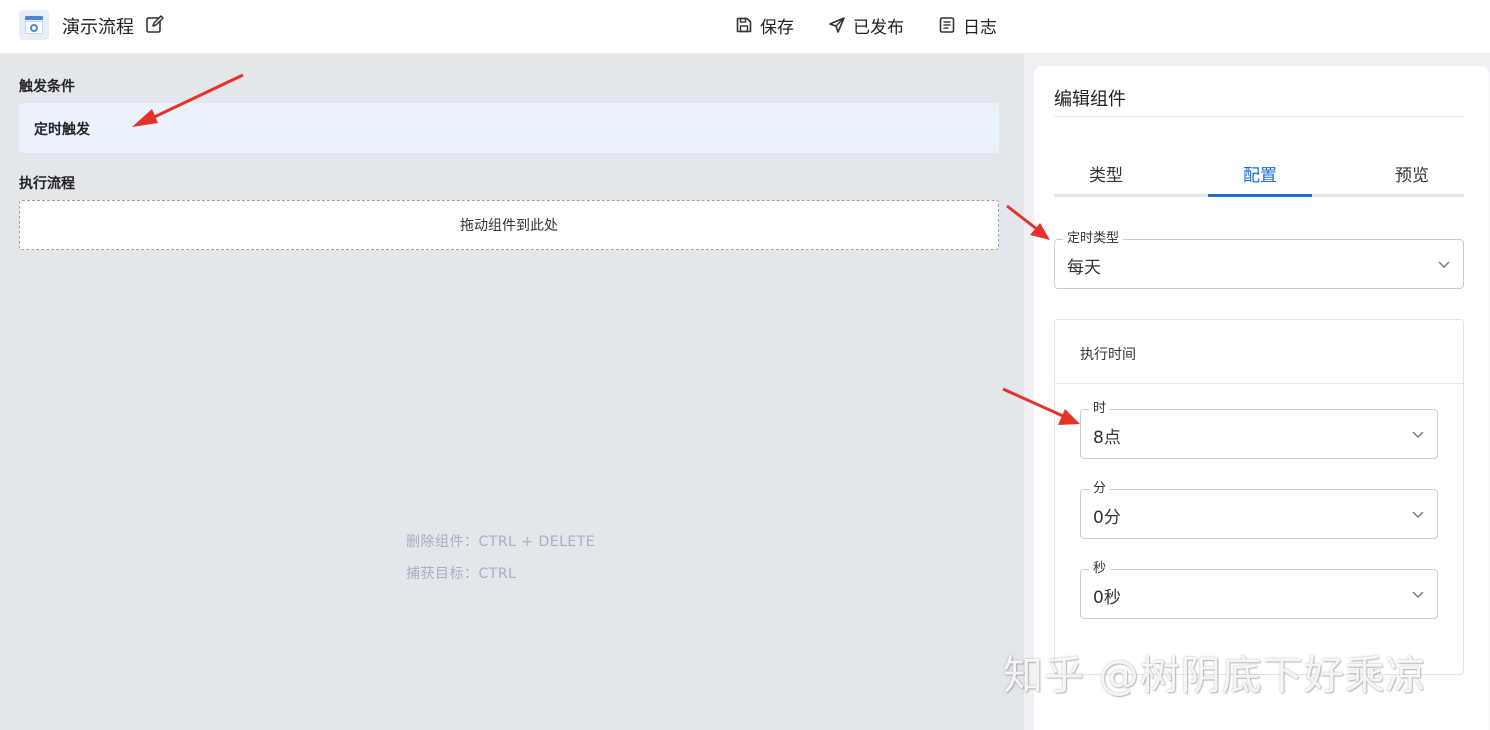 The image size is (1490, 730). I want to click on drop-zone-text: 拖动组件到此处, so click(509, 226).